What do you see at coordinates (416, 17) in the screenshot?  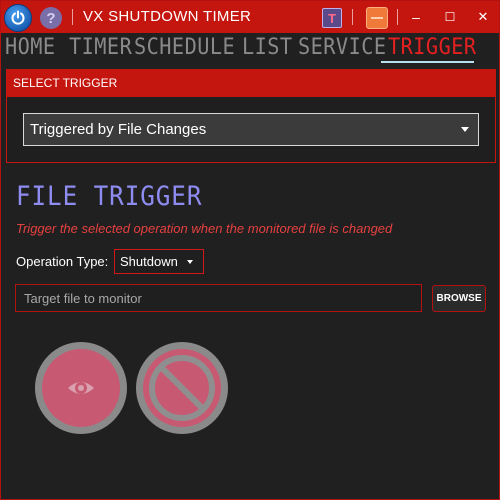 I see `minimize-button: ‒` at bounding box center [416, 17].